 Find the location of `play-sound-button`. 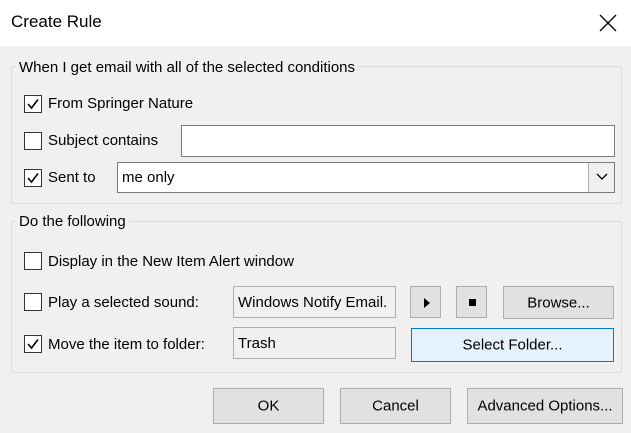

play-sound-button is located at coordinates (425, 302).